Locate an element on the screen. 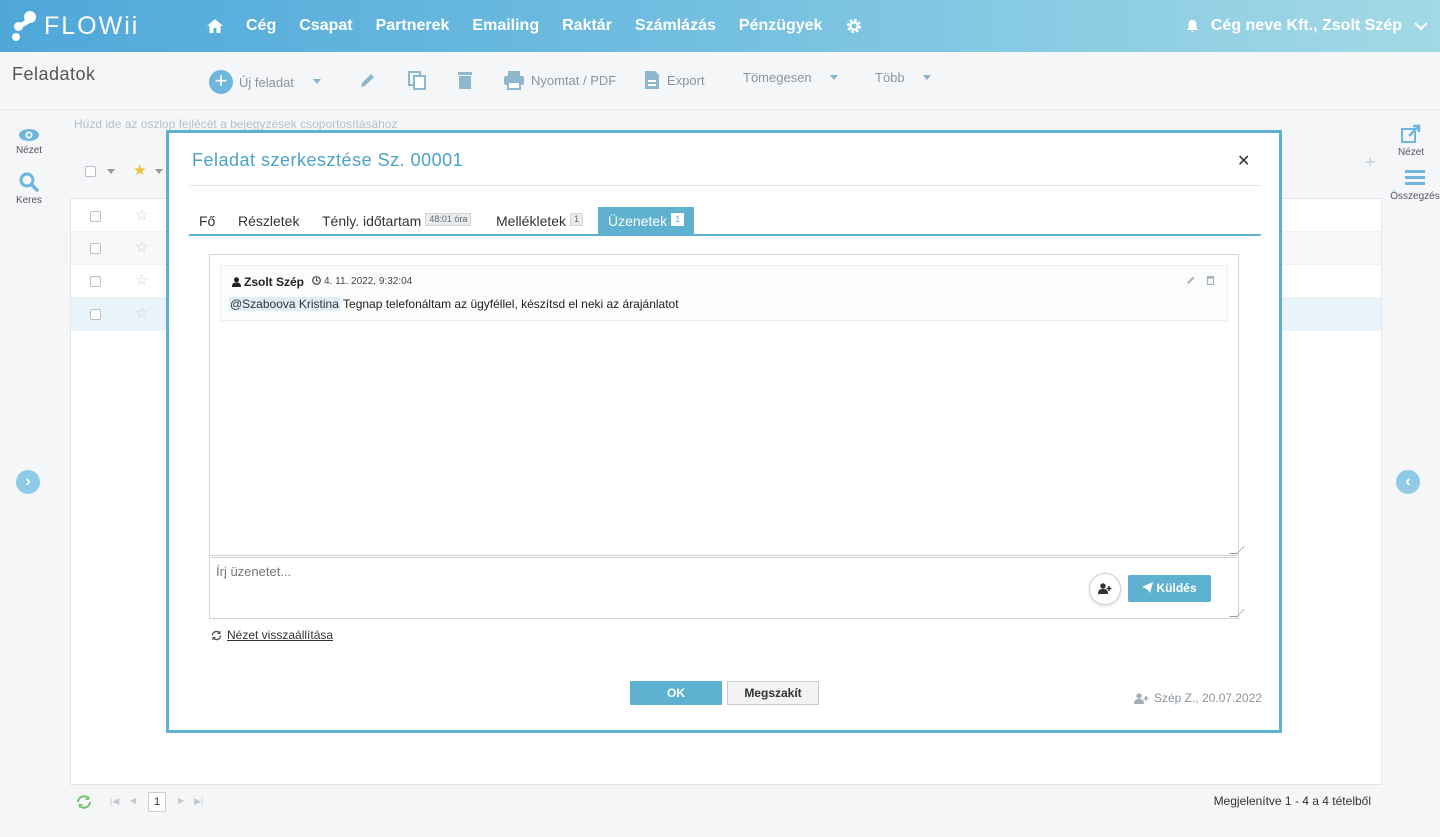 The image size is (1440, 837). nav-item-finance: Pénzügyek is located at coordinates (781, 26).